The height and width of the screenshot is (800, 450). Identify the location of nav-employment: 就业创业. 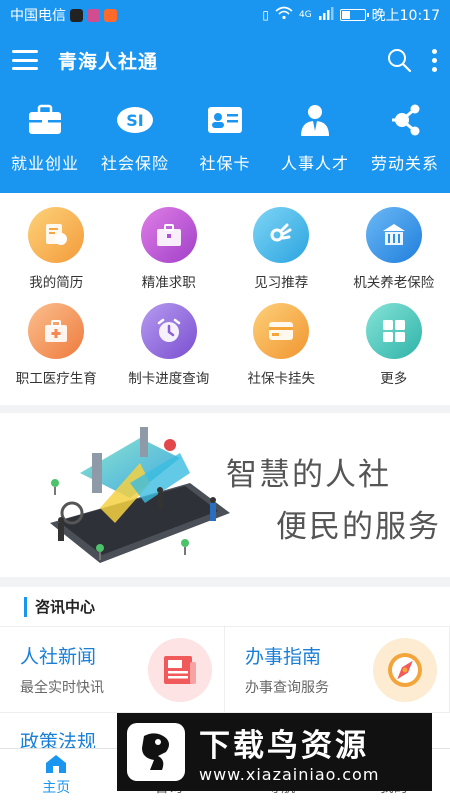
(45, 137).